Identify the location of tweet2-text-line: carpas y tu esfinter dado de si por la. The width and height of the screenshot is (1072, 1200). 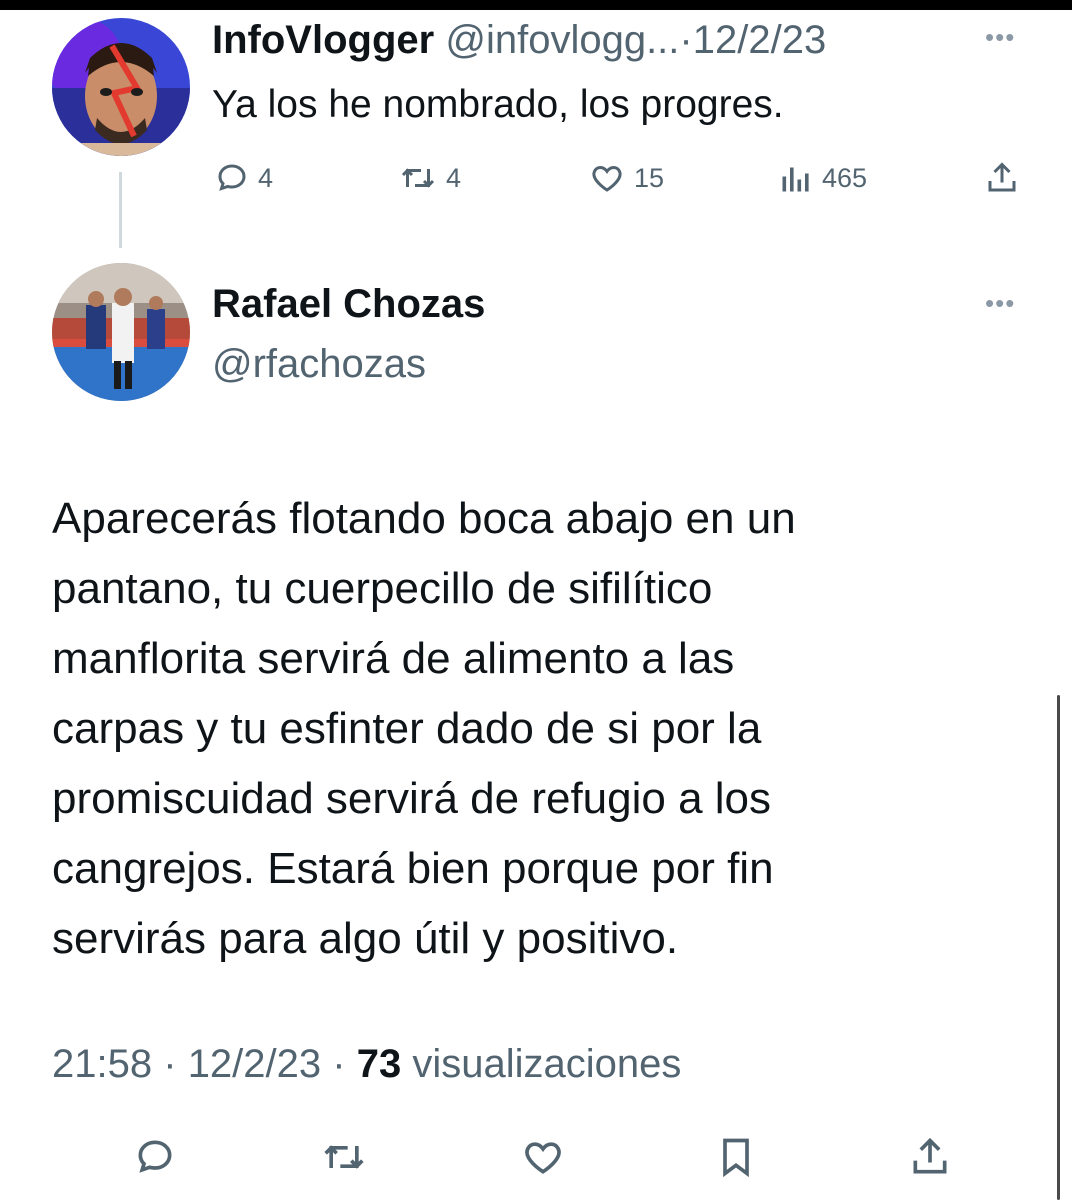
(407, 728).